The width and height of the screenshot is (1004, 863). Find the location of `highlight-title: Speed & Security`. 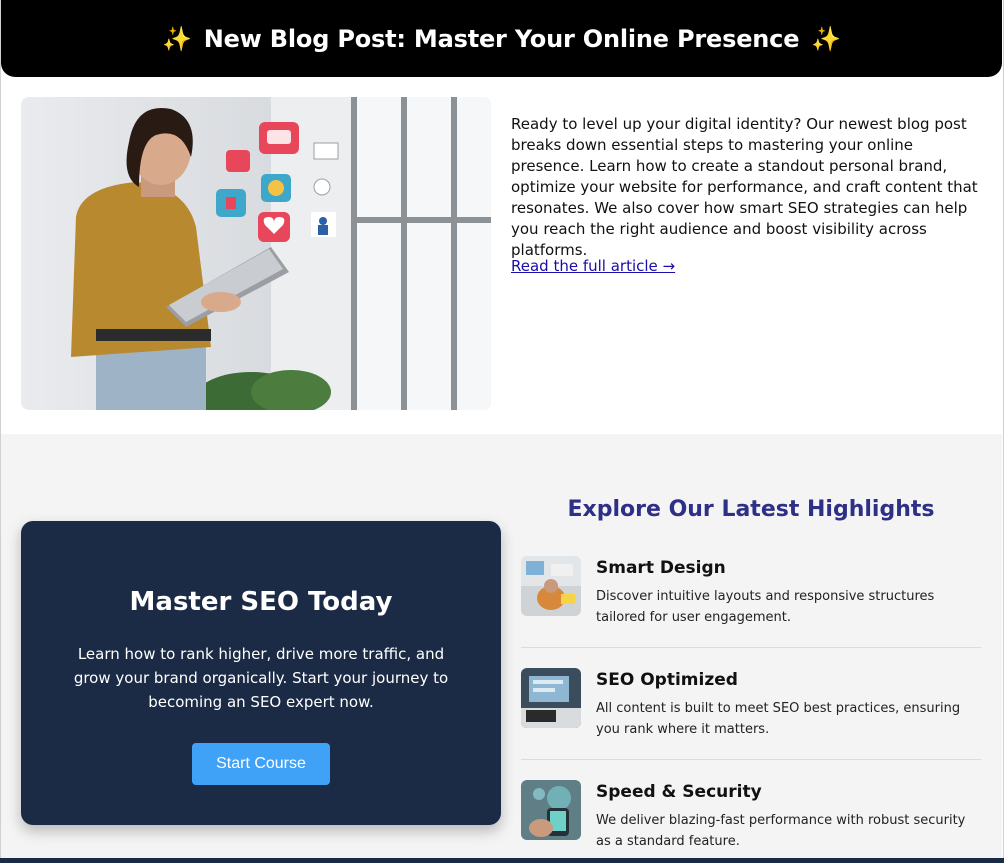

highlight-title: Speed & Security is located at coordinates (679, 792).